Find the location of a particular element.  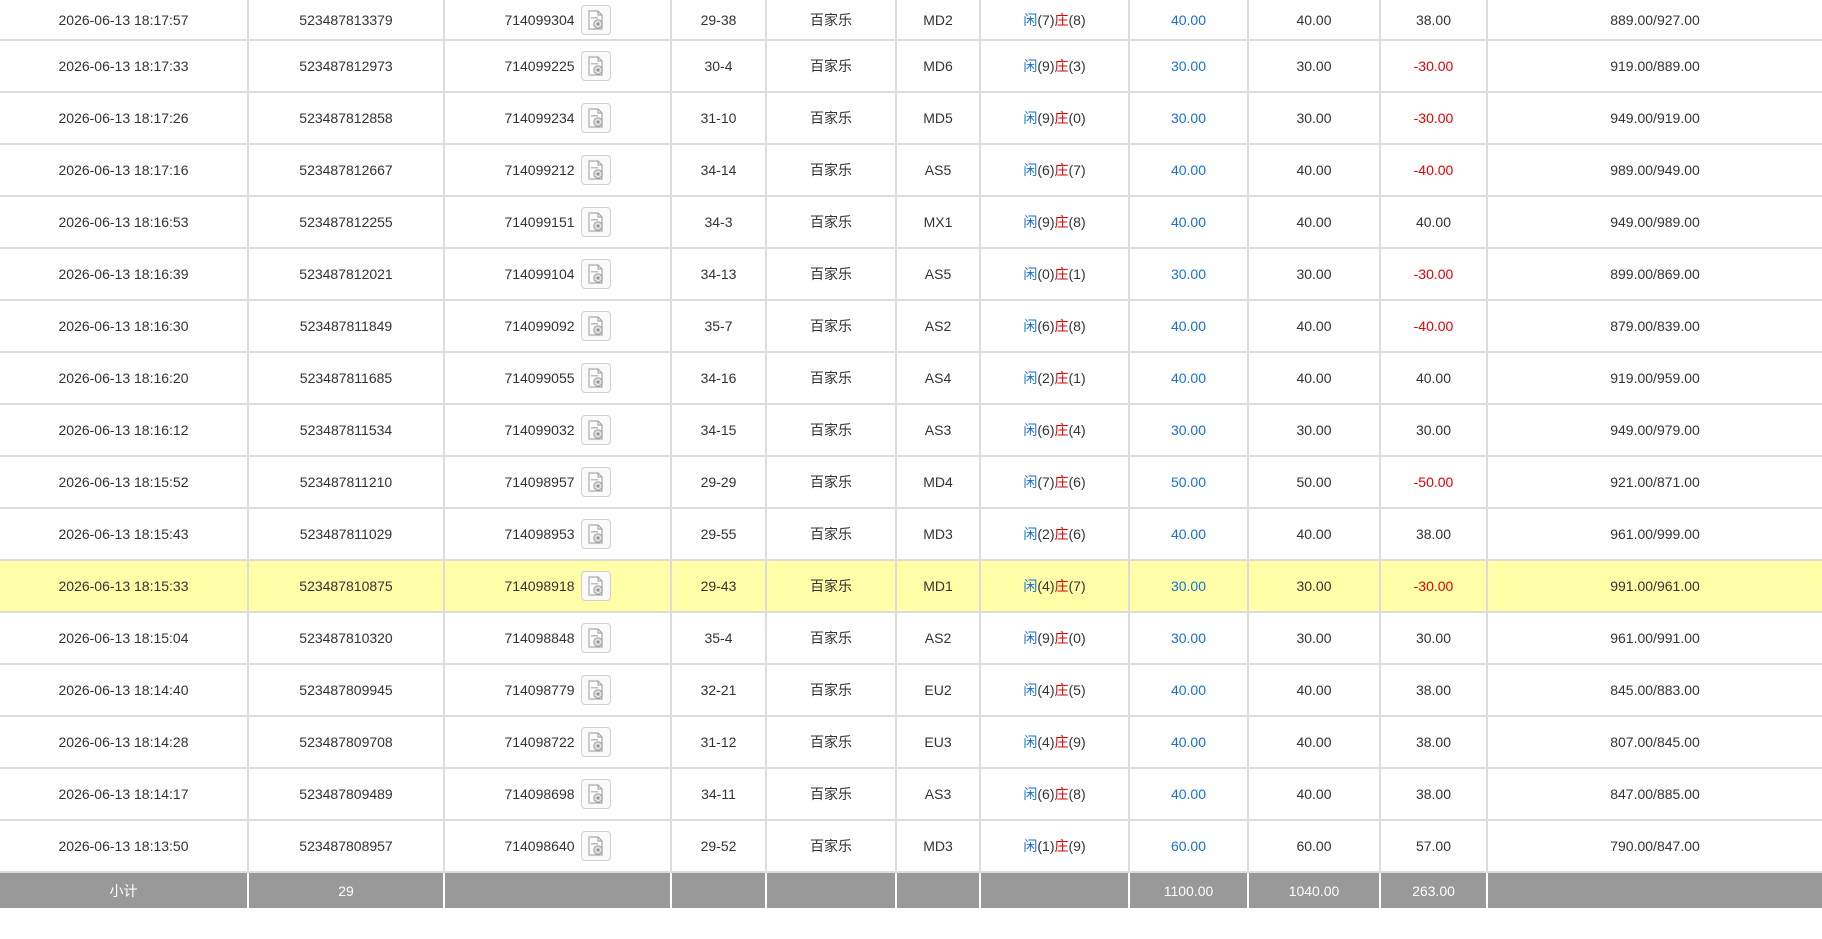

balance-before-after: 790.00/847.00 is located at coordinates (1654, 846).